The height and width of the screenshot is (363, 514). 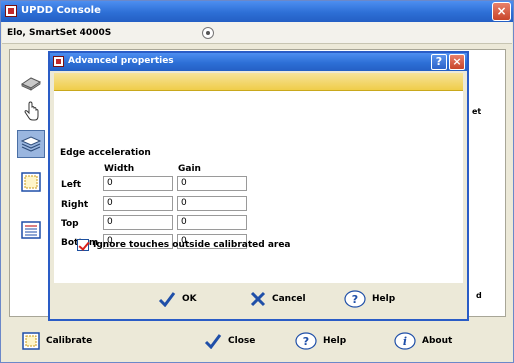 What do you see at coordinates (208, 33) in the screenshot?
I see `device-select-radio` at bounding box center [208, 33].